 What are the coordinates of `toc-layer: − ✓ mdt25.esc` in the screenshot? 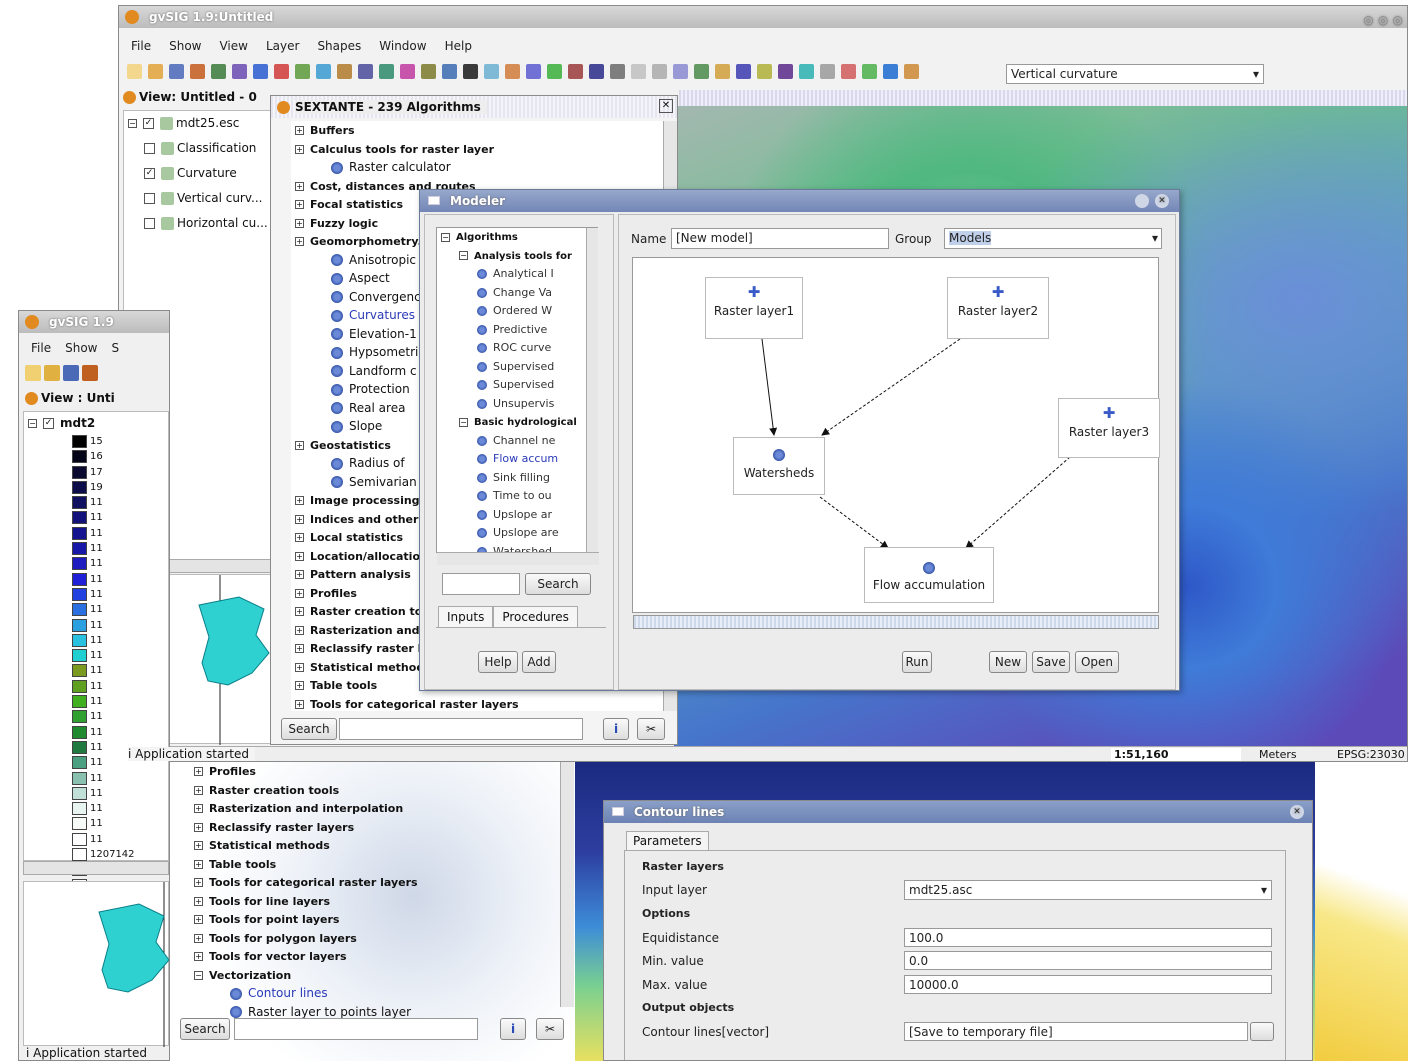 It's located at (198, 123).